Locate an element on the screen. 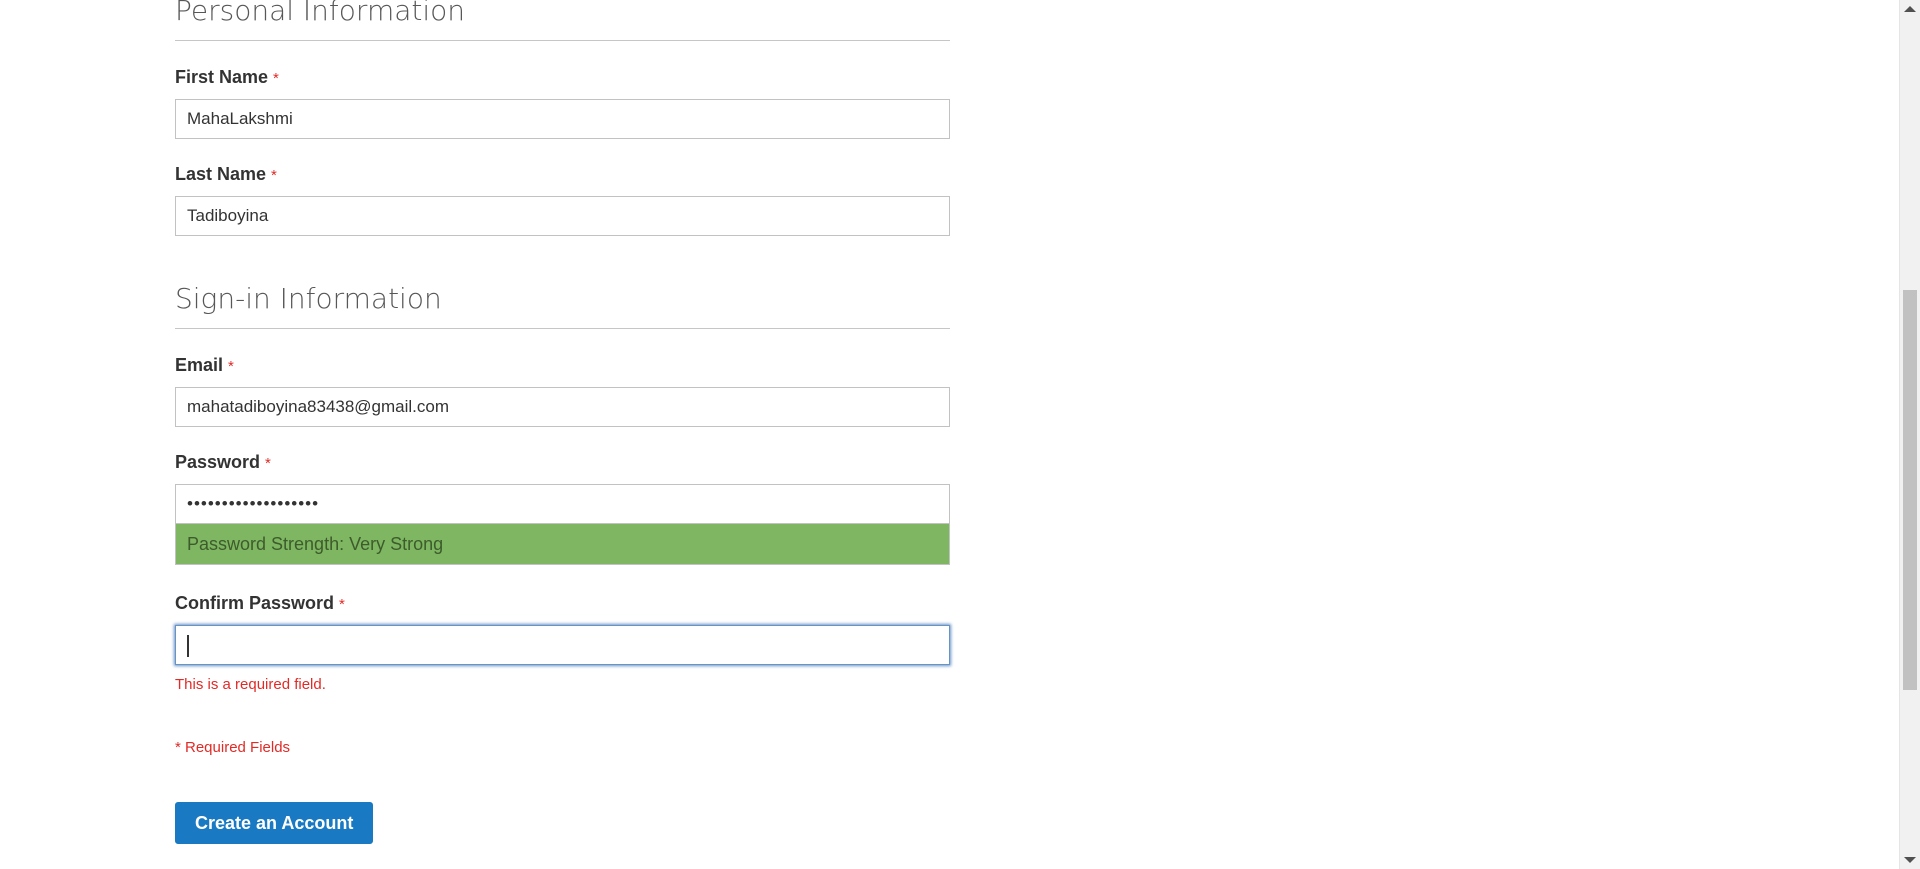 The height and width of the screenshot is (869, 1920). password-input: ••••••••••••••••••• is located at coordinates (562, 504).